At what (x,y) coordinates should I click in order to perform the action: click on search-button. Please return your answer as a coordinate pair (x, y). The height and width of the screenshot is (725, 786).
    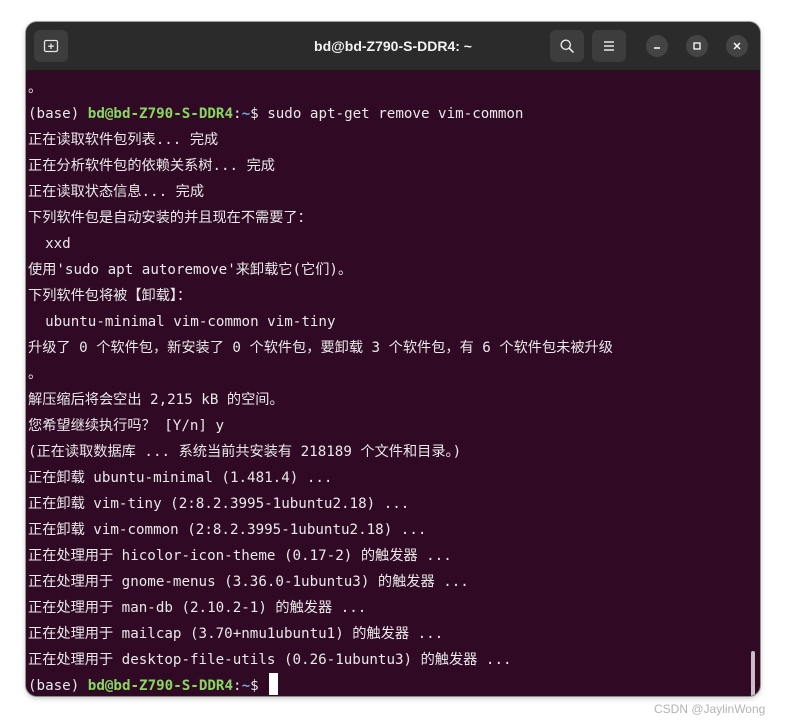
    Looking at the image, I should click on (567, 46).